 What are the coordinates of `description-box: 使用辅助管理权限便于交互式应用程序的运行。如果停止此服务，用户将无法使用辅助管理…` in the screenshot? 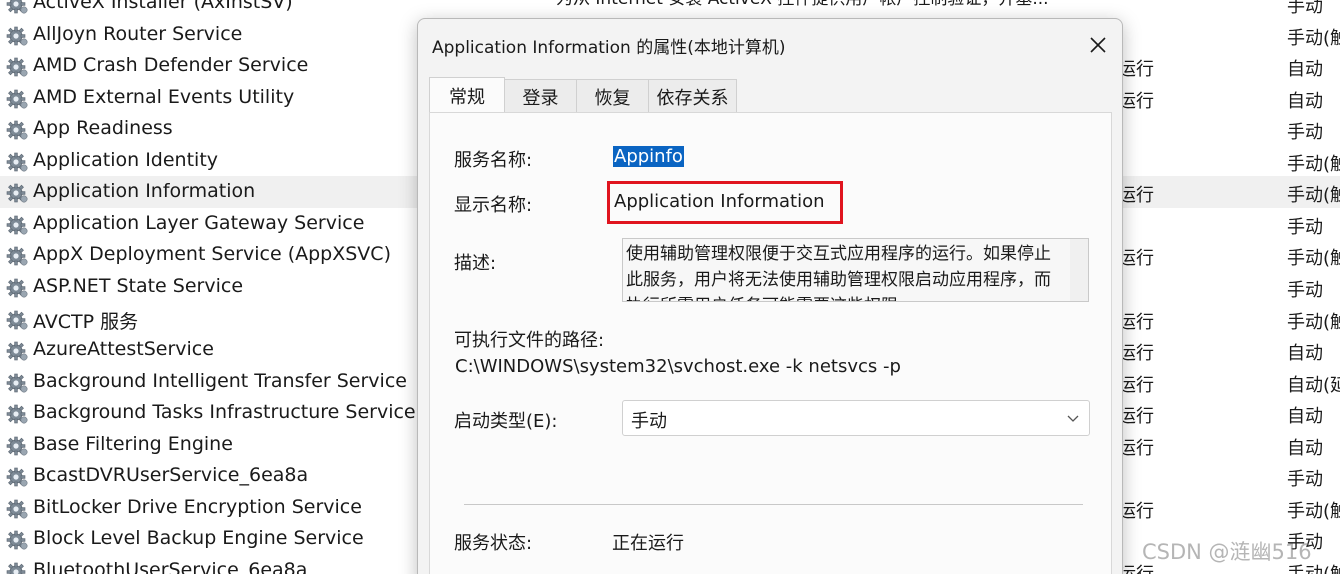 It's located at (855, 270).